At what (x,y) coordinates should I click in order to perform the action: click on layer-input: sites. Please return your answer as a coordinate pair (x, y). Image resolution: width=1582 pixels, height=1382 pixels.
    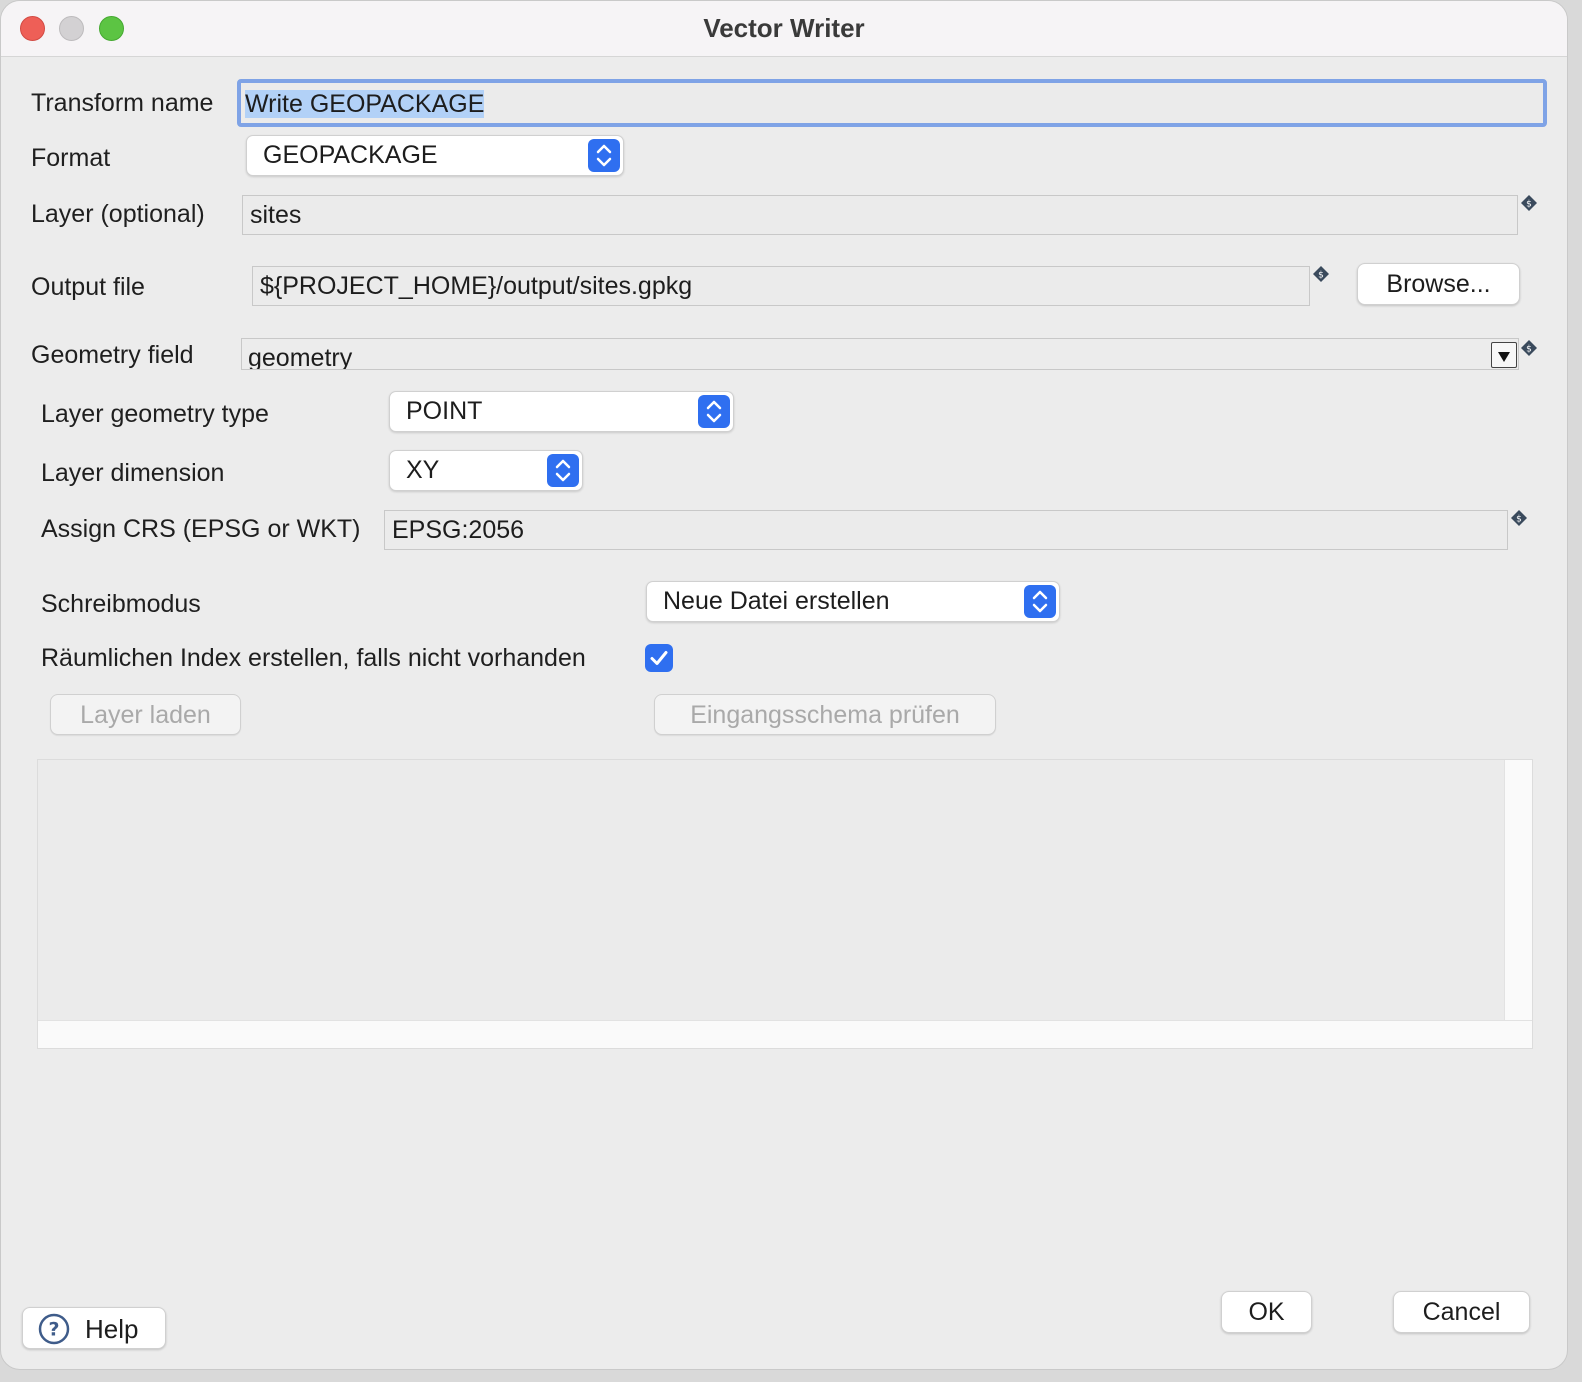
    Looking at the image, I should click on (880, 215).